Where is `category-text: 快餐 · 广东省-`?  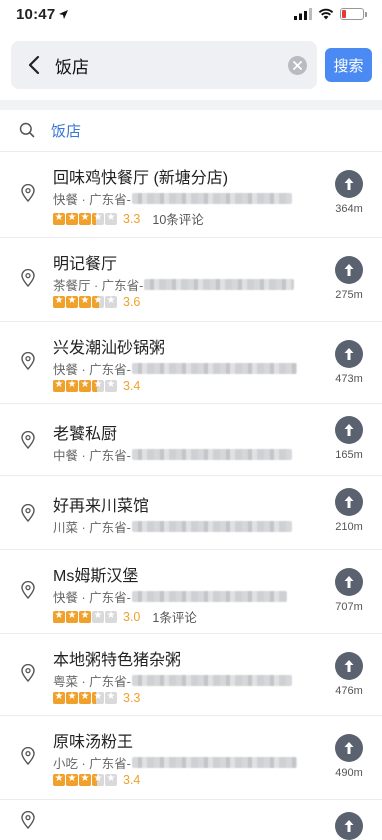
category-text: 快餐 · 广东省- is located at coordinates (92, 200).